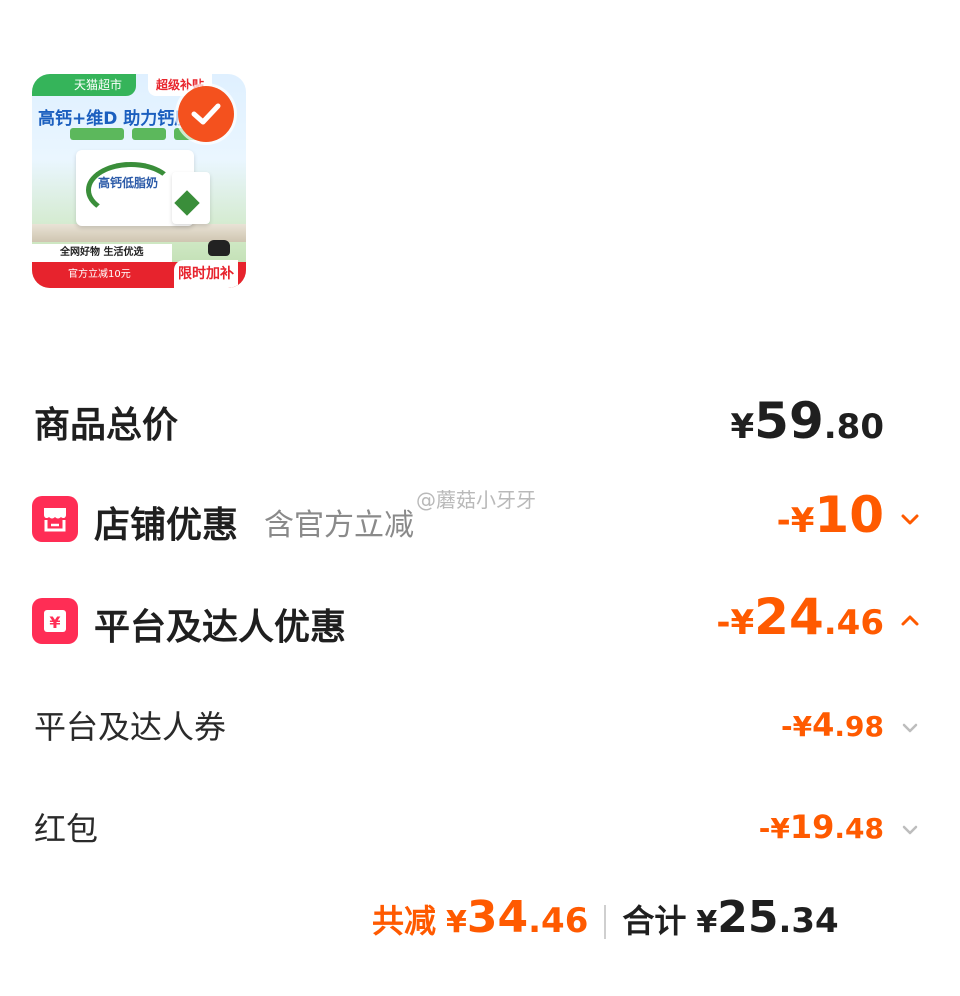 The image size is (960, 996). What do you see at coordinates (808, 921) in the screenshot?
I see `total-dec: .34` at bounding box center [808, 921].